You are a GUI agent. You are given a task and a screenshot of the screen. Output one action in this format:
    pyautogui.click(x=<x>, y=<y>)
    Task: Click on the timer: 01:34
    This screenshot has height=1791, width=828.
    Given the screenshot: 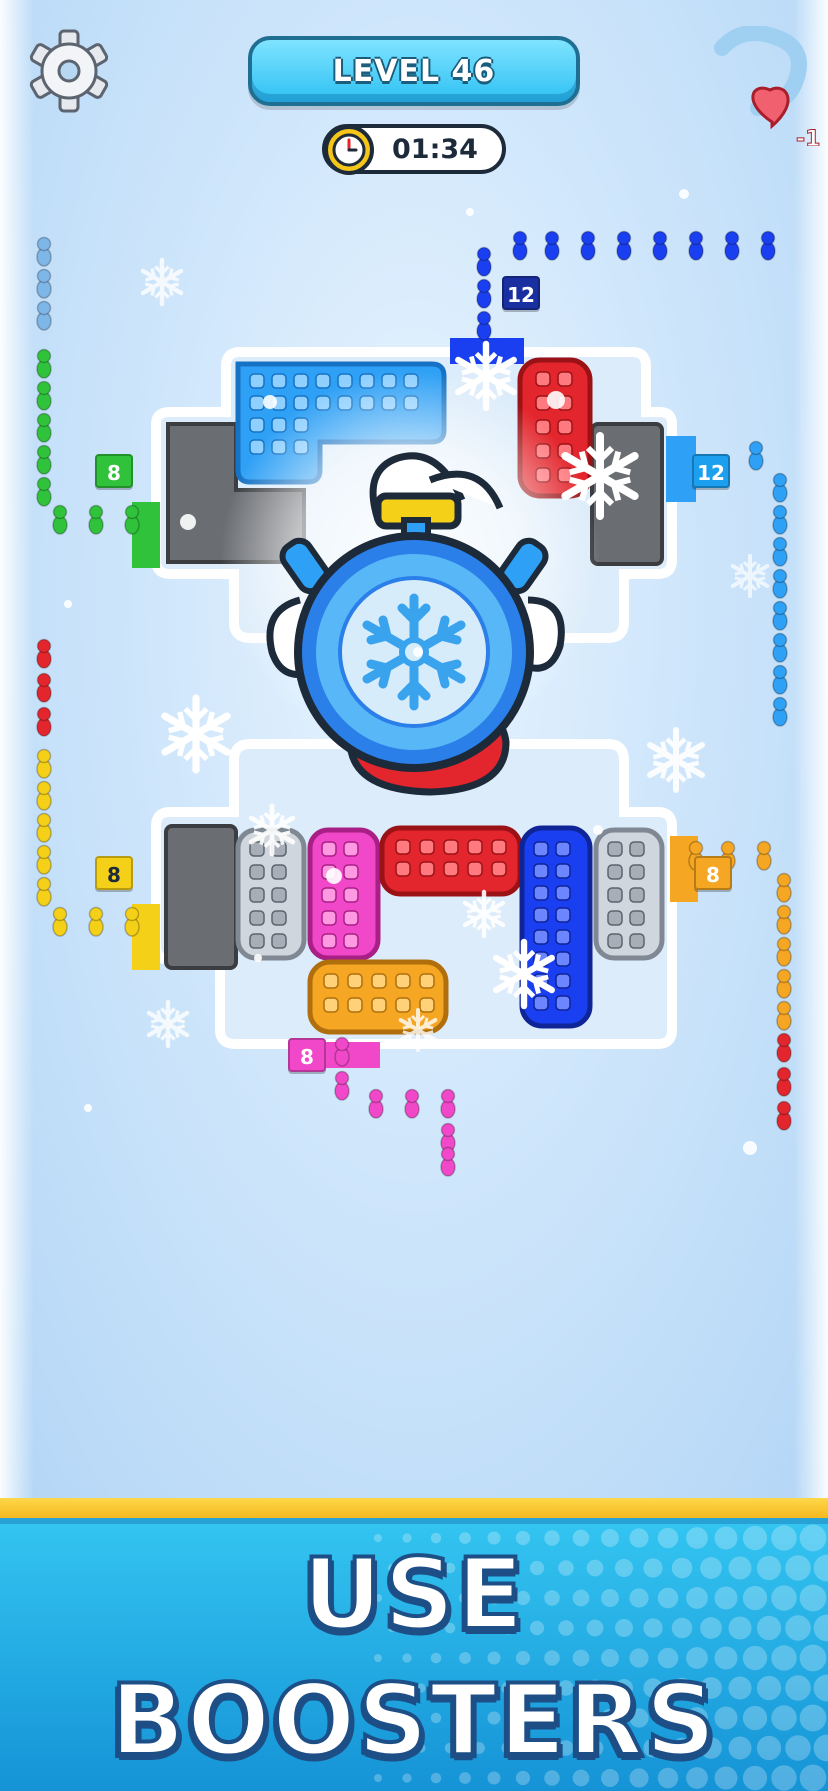 What is the action you would take?
    pyautogui.click(x=414, y=149)
    